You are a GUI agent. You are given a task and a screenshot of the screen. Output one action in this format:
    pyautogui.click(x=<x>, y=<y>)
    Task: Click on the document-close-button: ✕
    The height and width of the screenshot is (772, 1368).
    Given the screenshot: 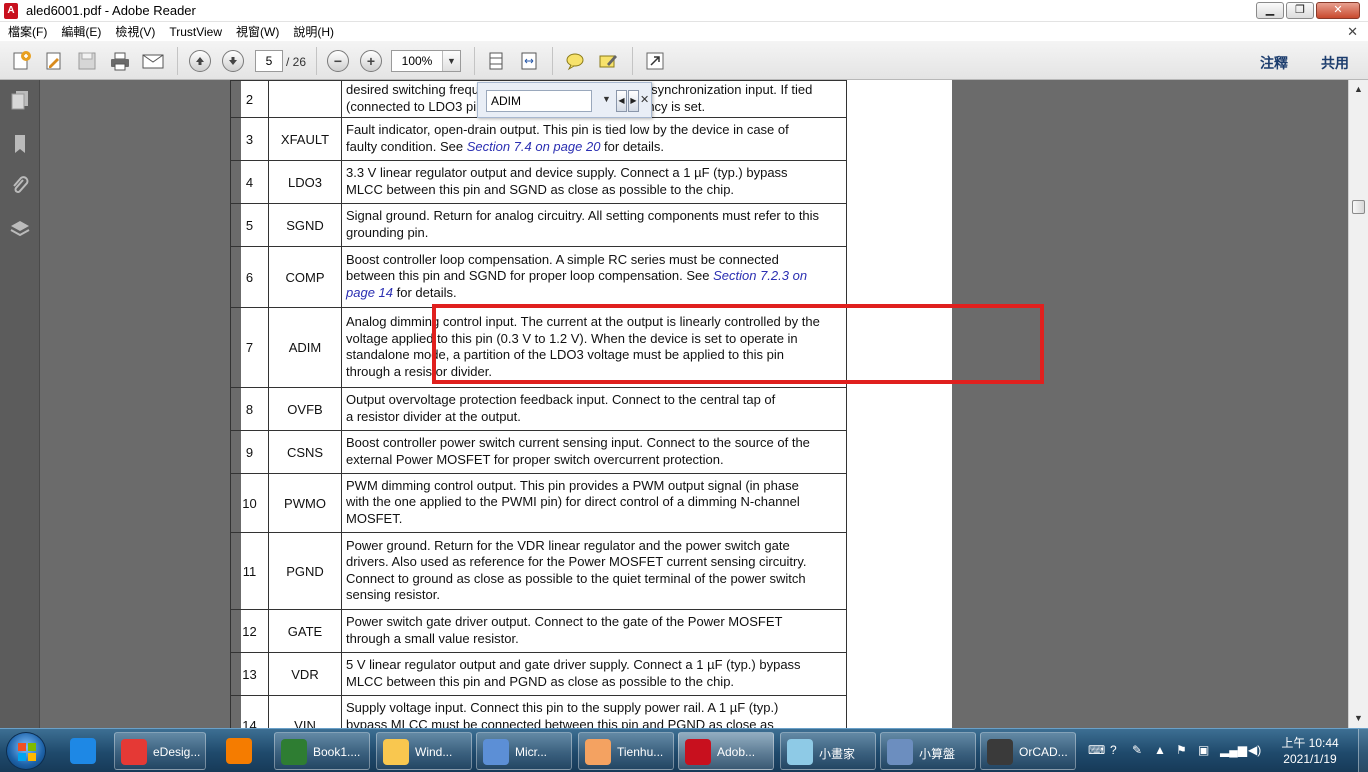 What is the action you would take?
    pyautogui.click(x=1352, y=32)
    